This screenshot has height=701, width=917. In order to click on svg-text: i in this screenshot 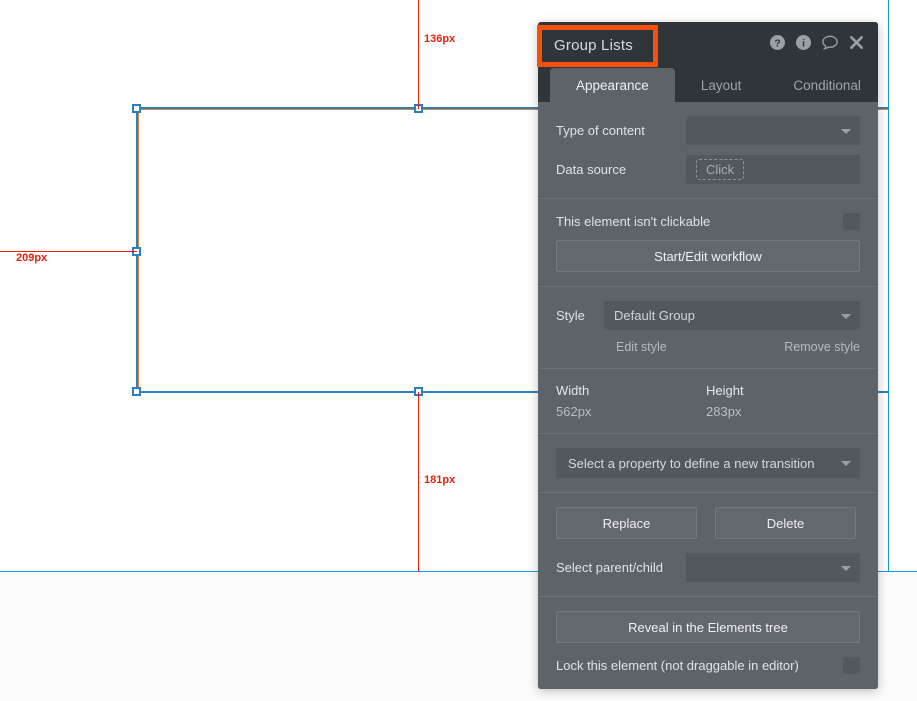, I will do `click(803, 43)`.